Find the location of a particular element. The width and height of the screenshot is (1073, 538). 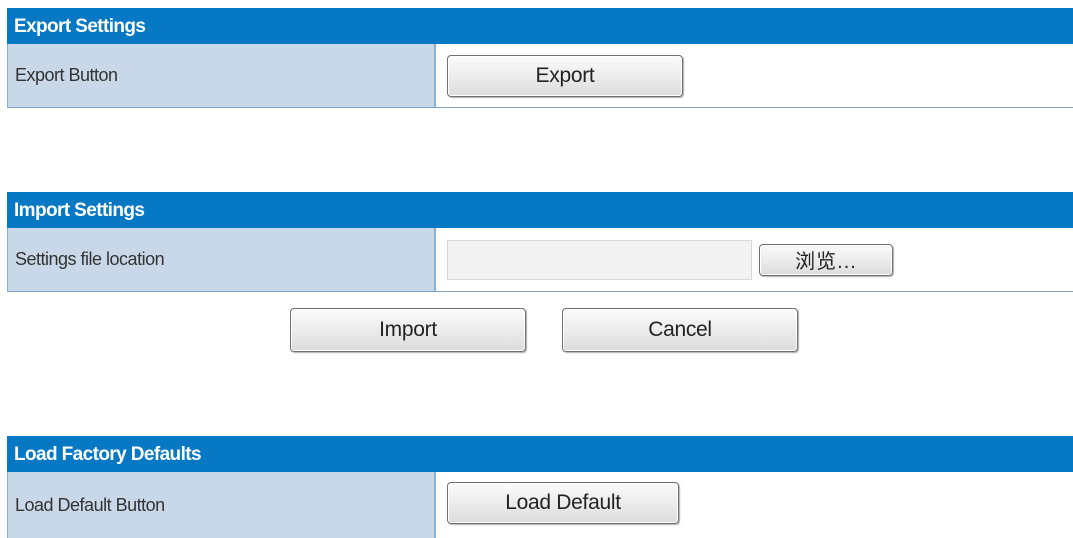

export-button-row: Export Button Export is located at coordinates (540, 76).